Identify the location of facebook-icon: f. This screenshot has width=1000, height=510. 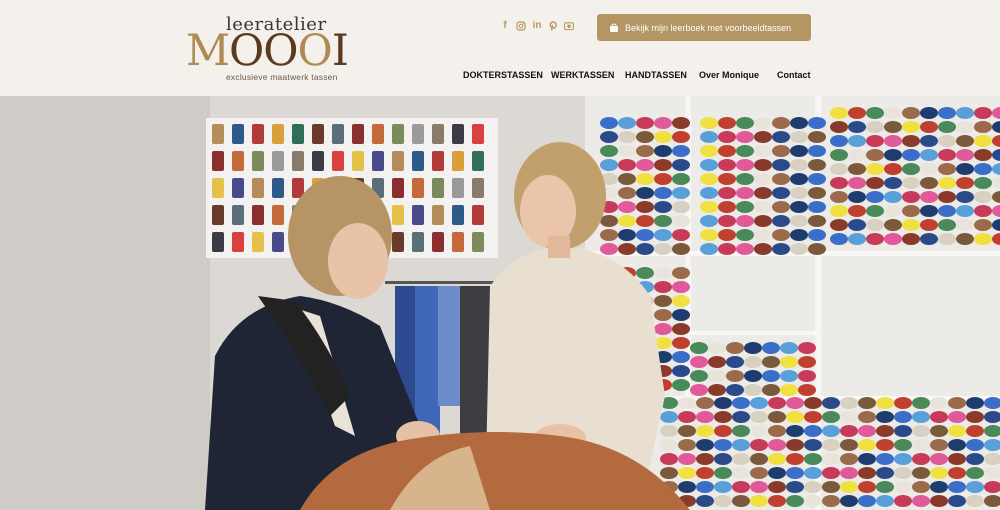
(505, 26).